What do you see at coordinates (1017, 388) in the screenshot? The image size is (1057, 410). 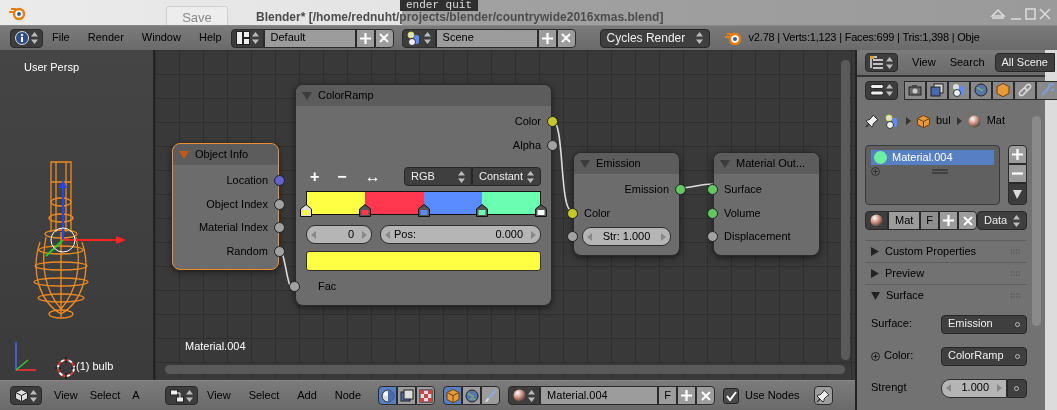 I see `socket-link-button` at bounding box center [1017, 388].